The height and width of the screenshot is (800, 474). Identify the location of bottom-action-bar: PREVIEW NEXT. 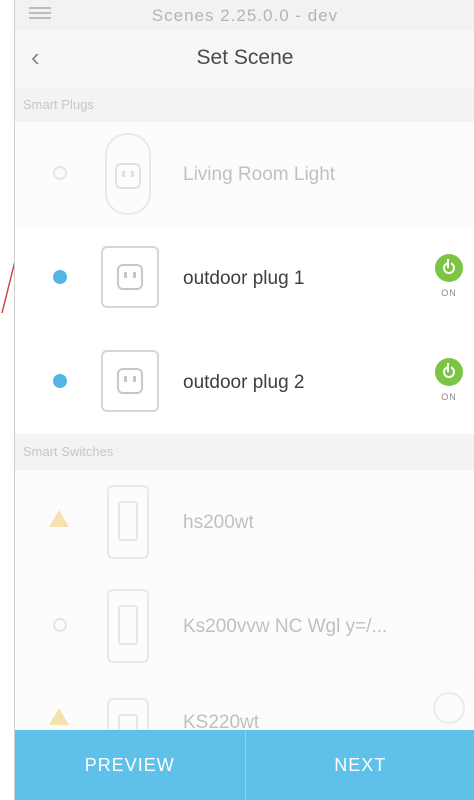
(244, 765).